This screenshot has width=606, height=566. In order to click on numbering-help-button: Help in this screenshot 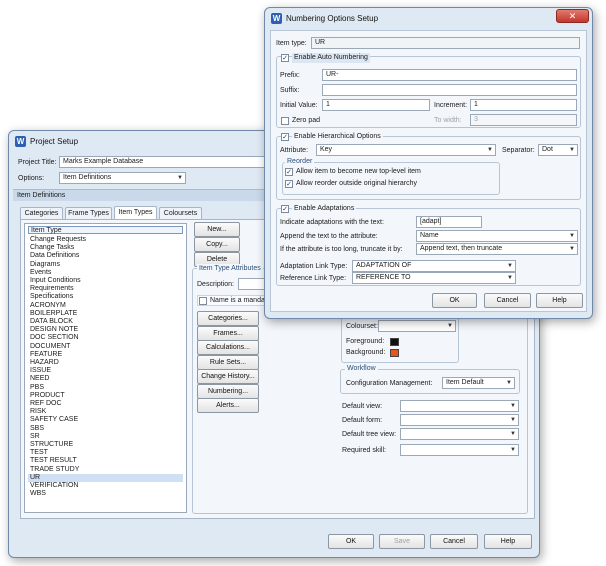, I will do `click(559, 300)`.